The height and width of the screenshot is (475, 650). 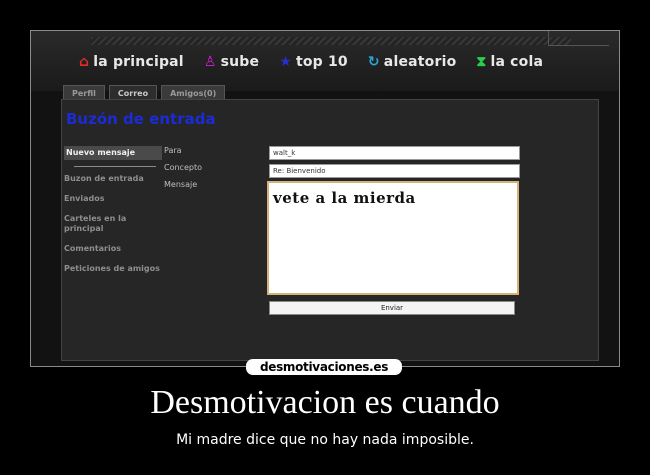 What do you see at coordinates (394, 153) in the screenshot?
I see `to-field: walt_k` at bounding box center [394, 153].